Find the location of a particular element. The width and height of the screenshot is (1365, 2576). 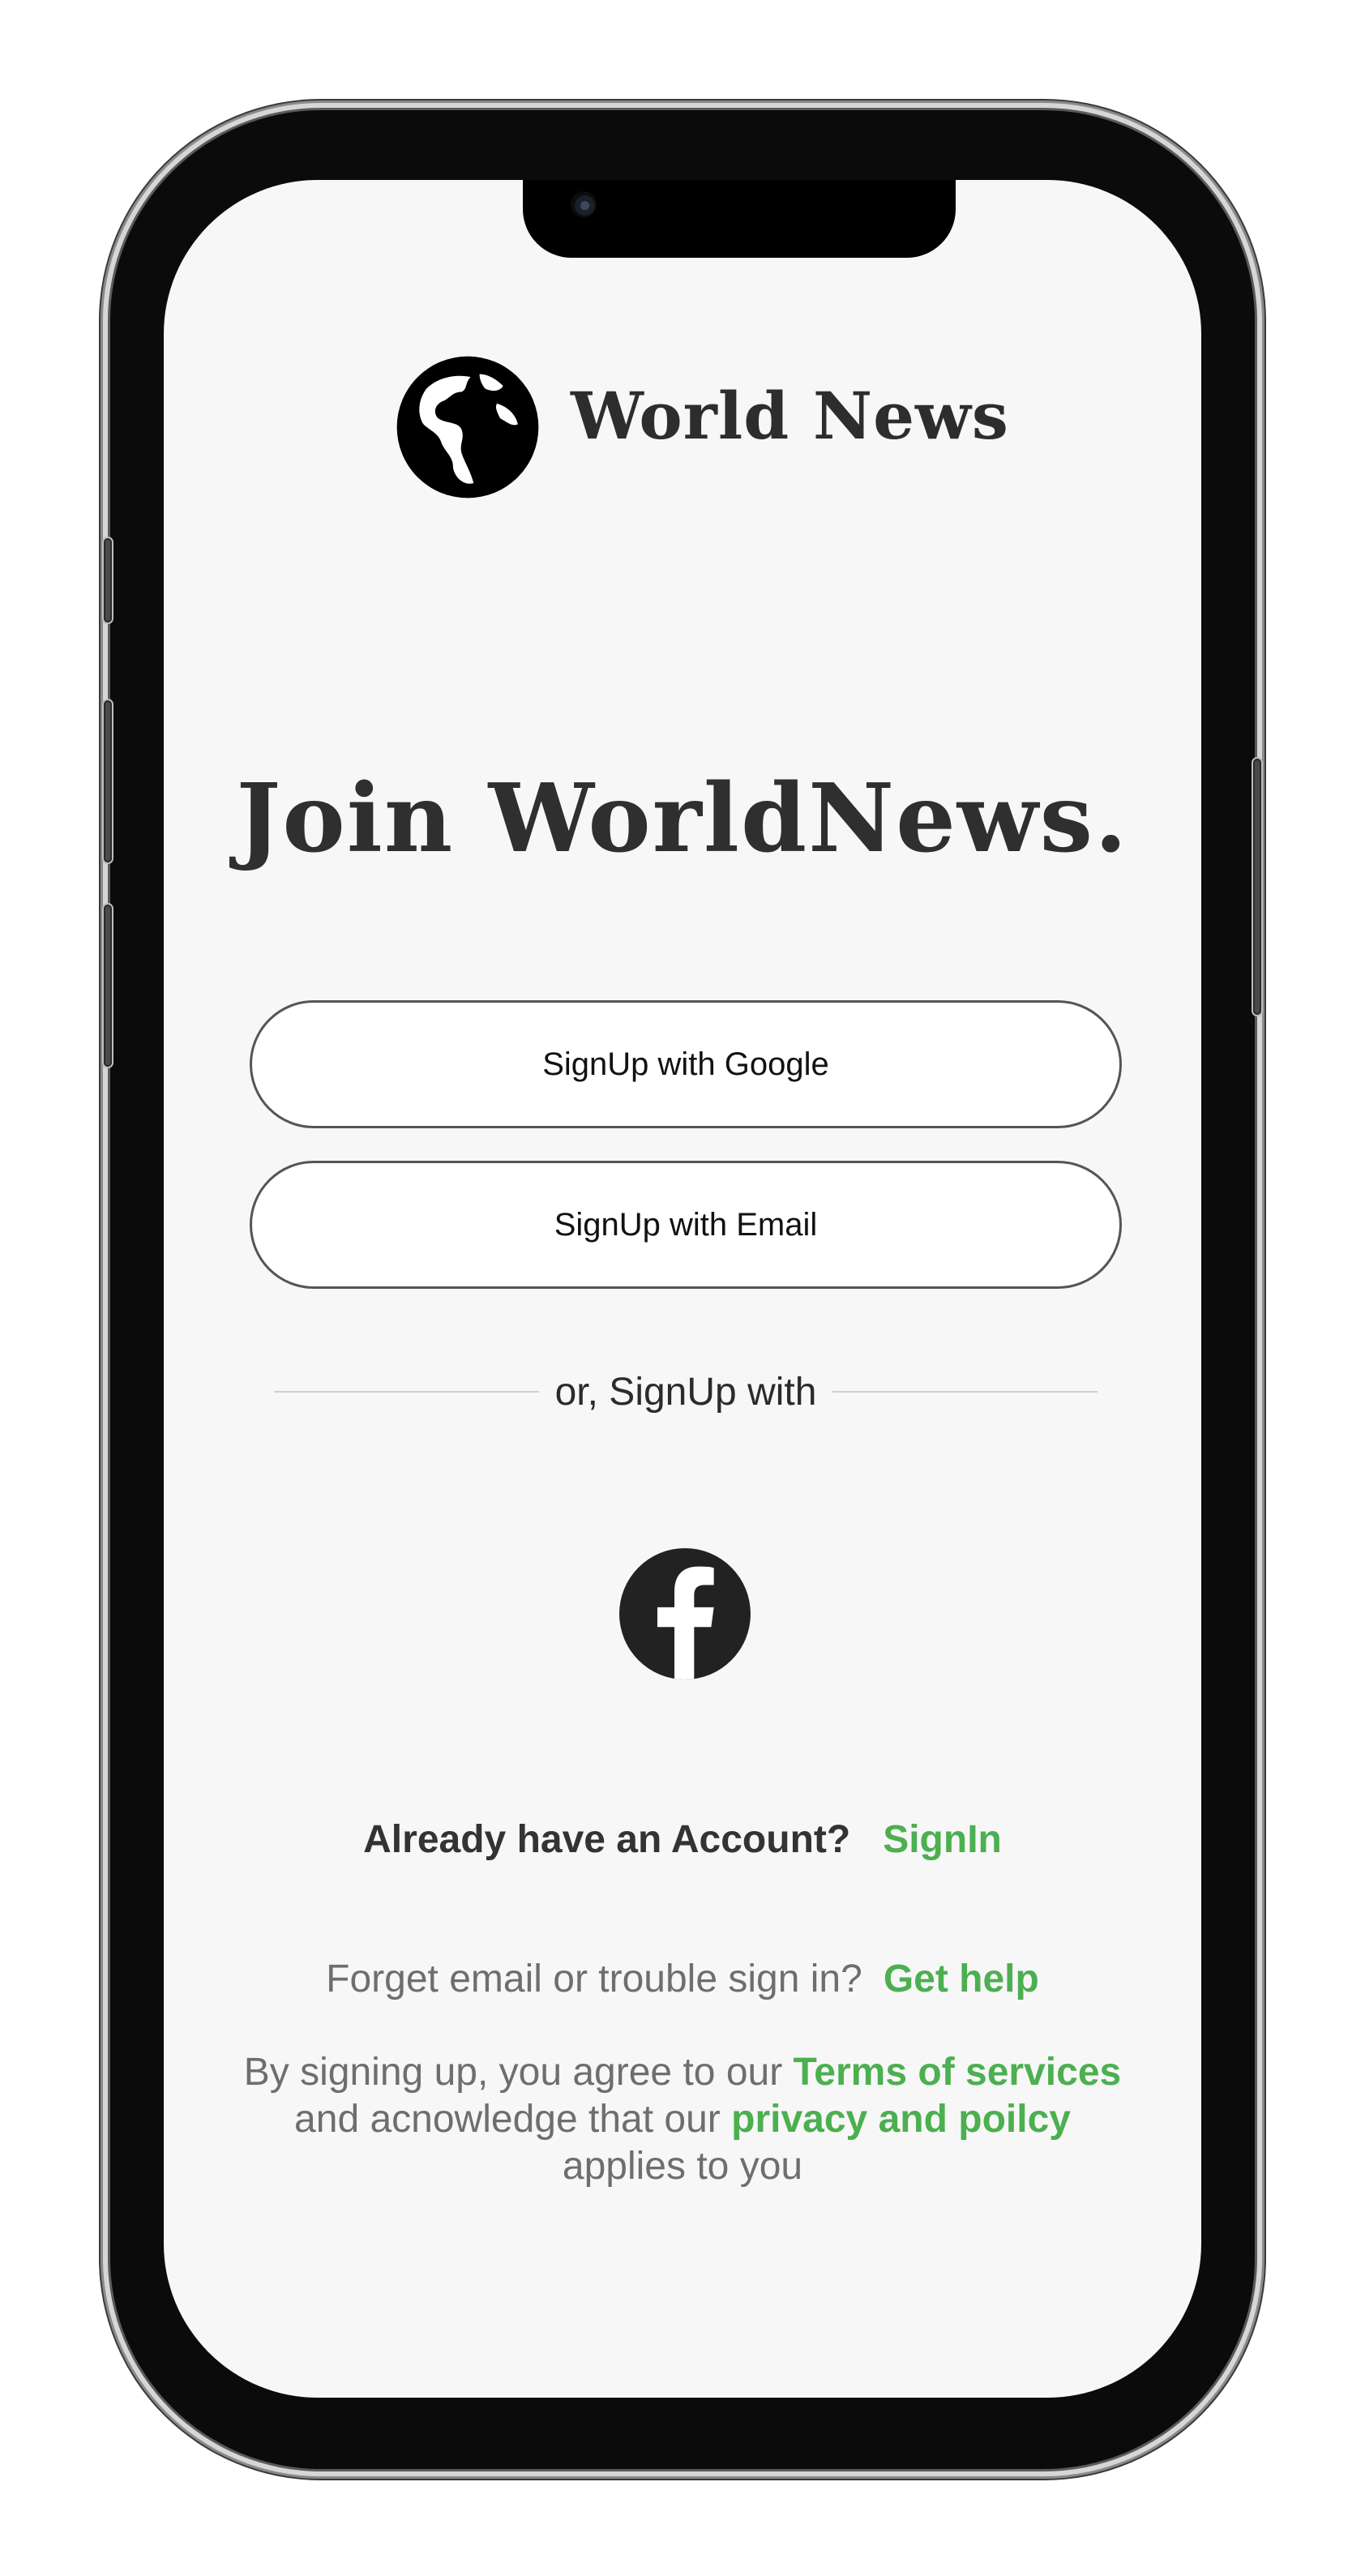

account-question: Already have an Account? is located at coordinates (607, 1839).